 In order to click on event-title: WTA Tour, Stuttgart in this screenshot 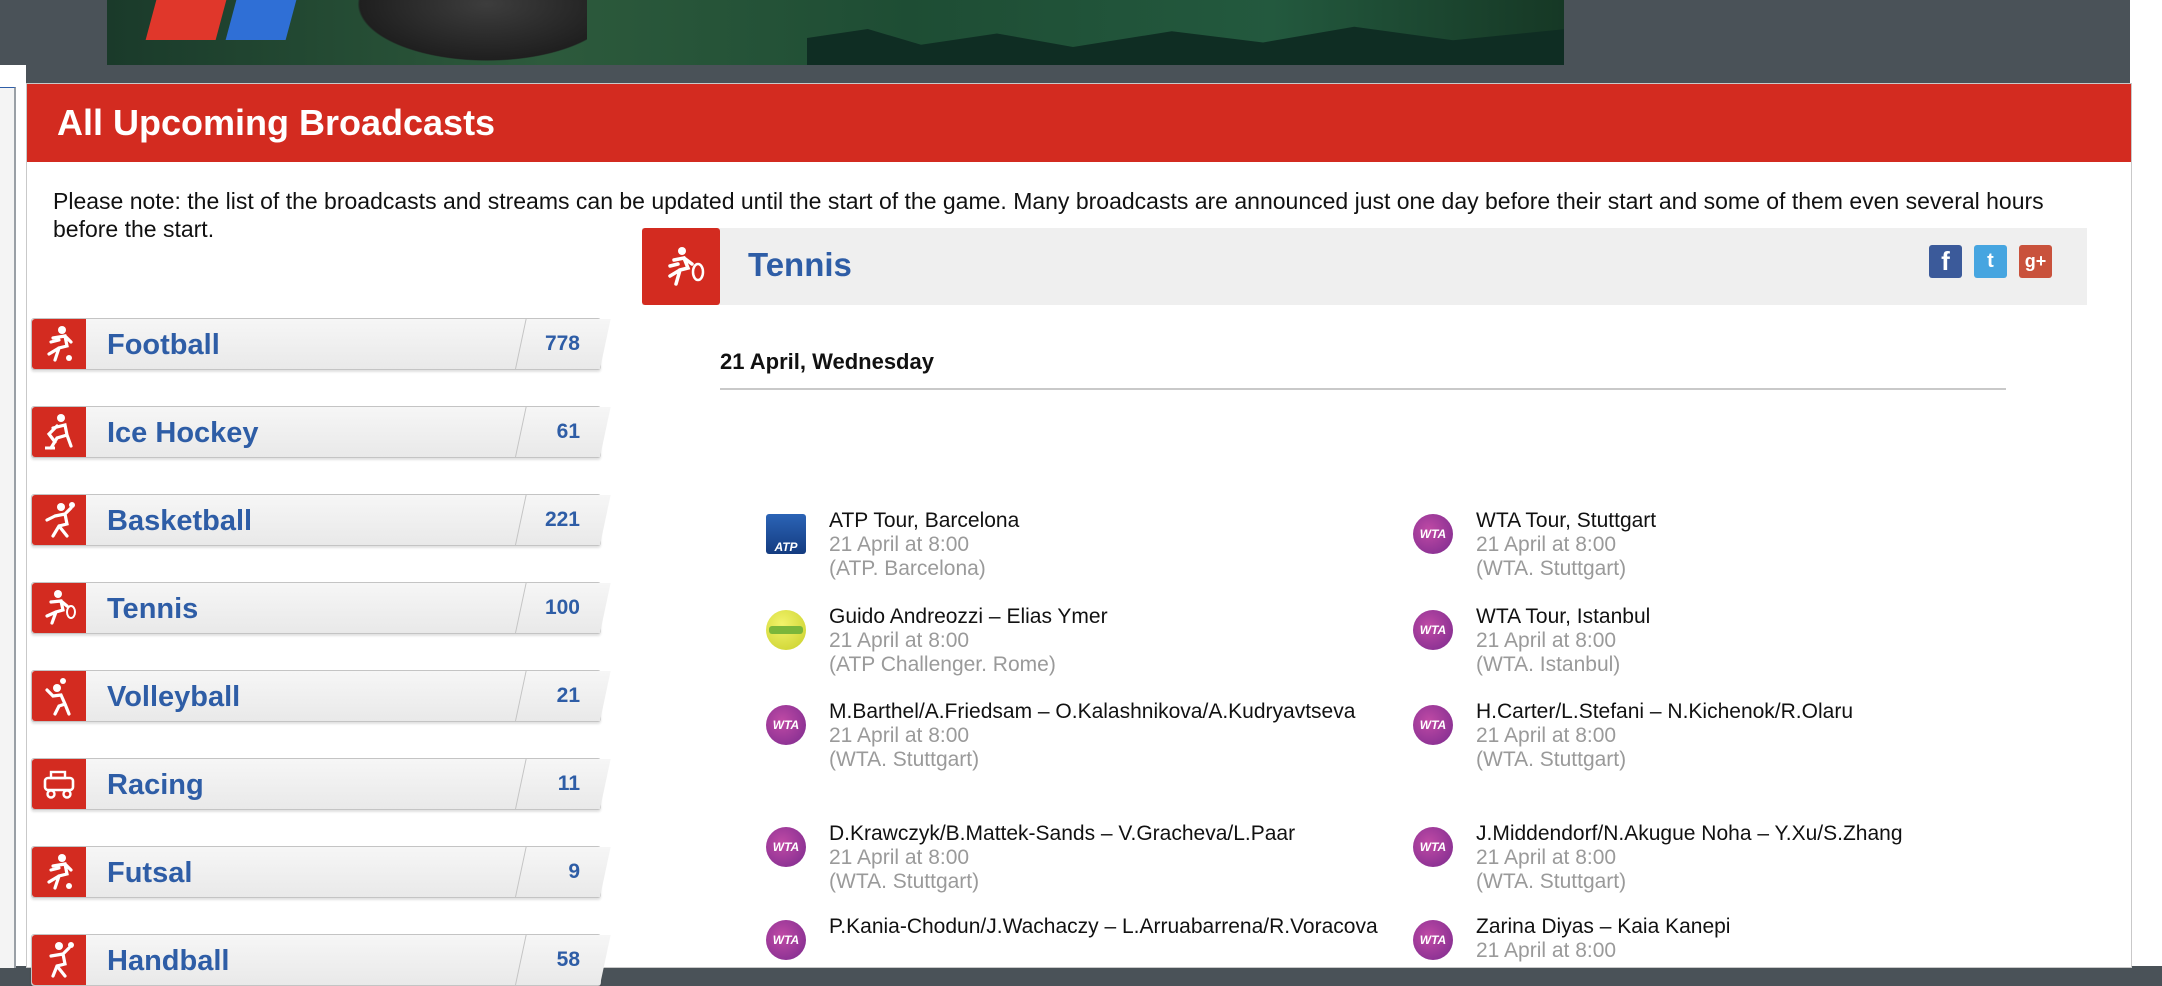, I will do `click(1756, 520)`.